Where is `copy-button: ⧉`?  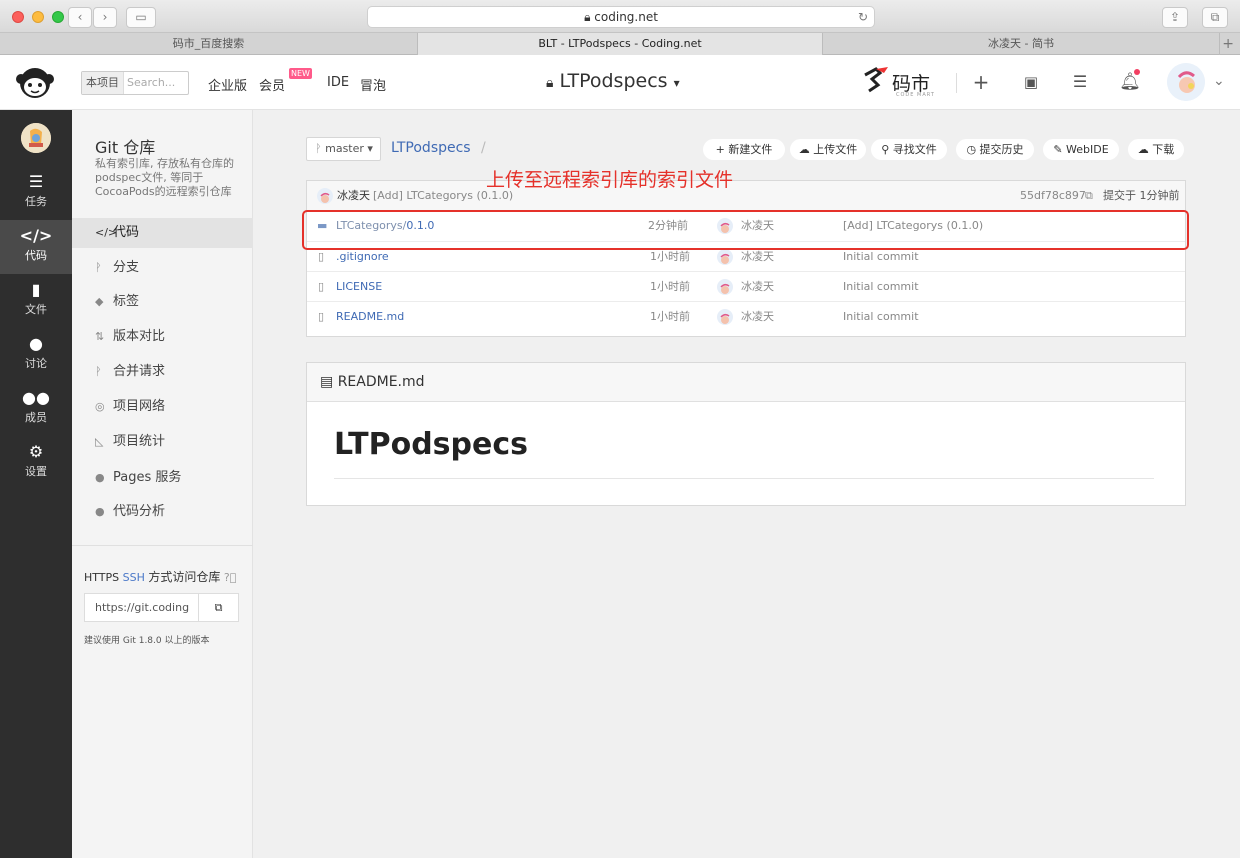 copy-button: ⧉ is located at coordinates (218, 607).